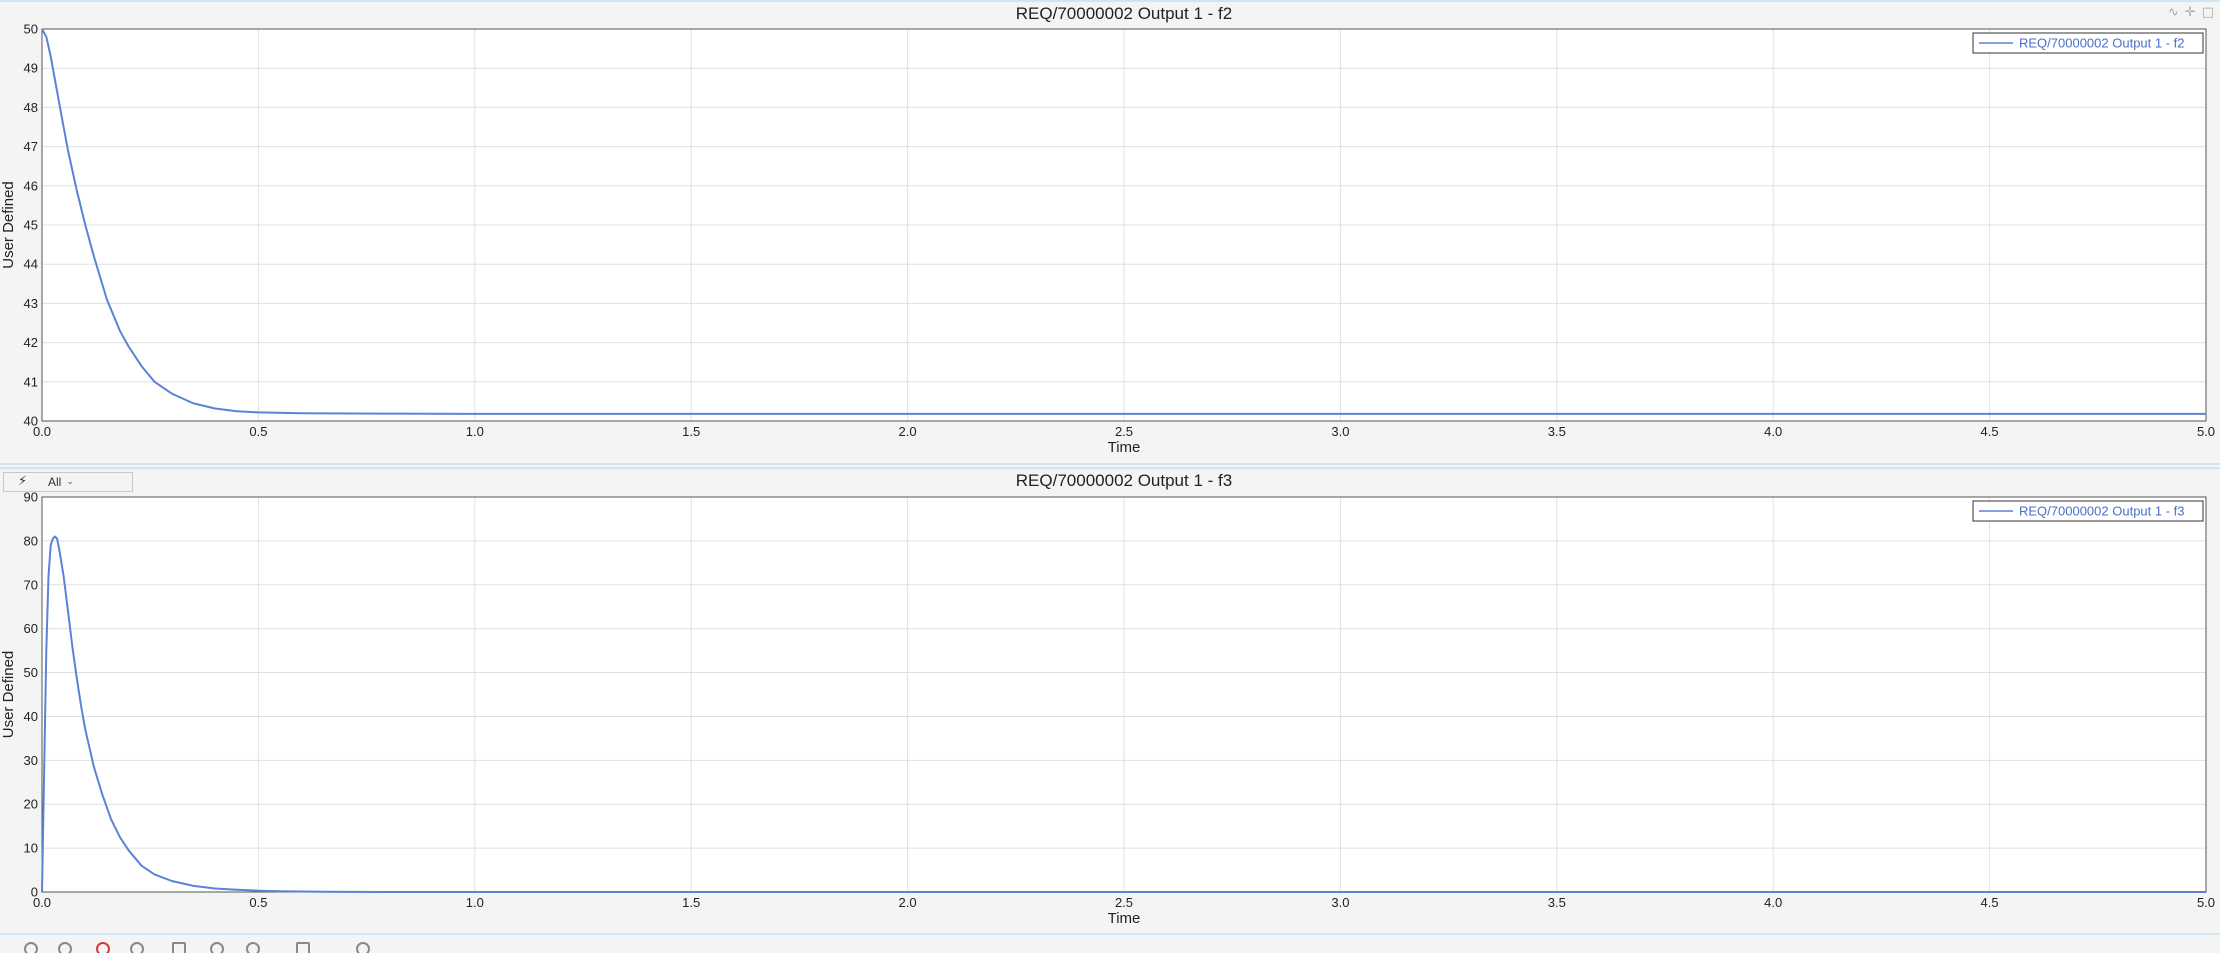 Image resolution: width=2220 pixels, height=953 pixels. What do you see at coordinates (31, 303) in the screenshot?
I see `y-tick-label: 43` at bounding box center [31, 303].